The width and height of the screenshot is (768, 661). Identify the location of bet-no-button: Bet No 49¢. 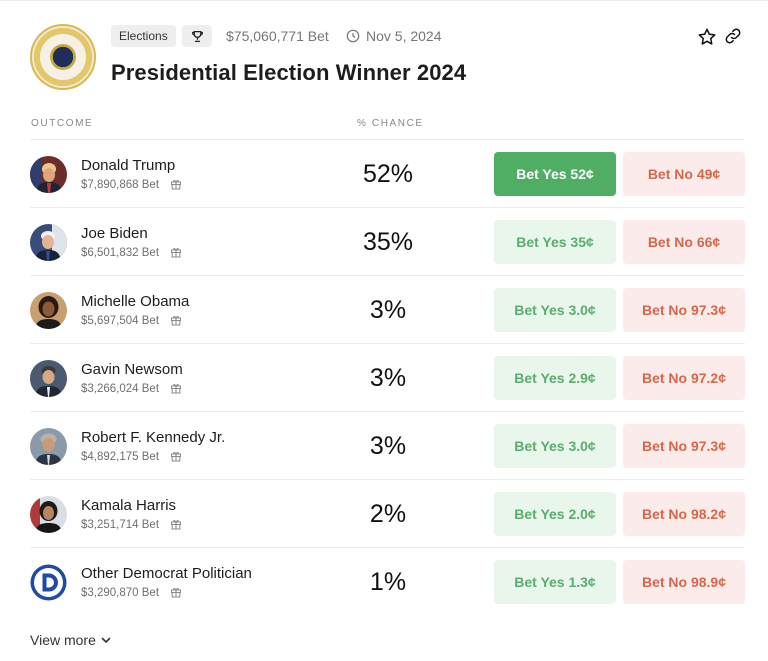
(684, 174).